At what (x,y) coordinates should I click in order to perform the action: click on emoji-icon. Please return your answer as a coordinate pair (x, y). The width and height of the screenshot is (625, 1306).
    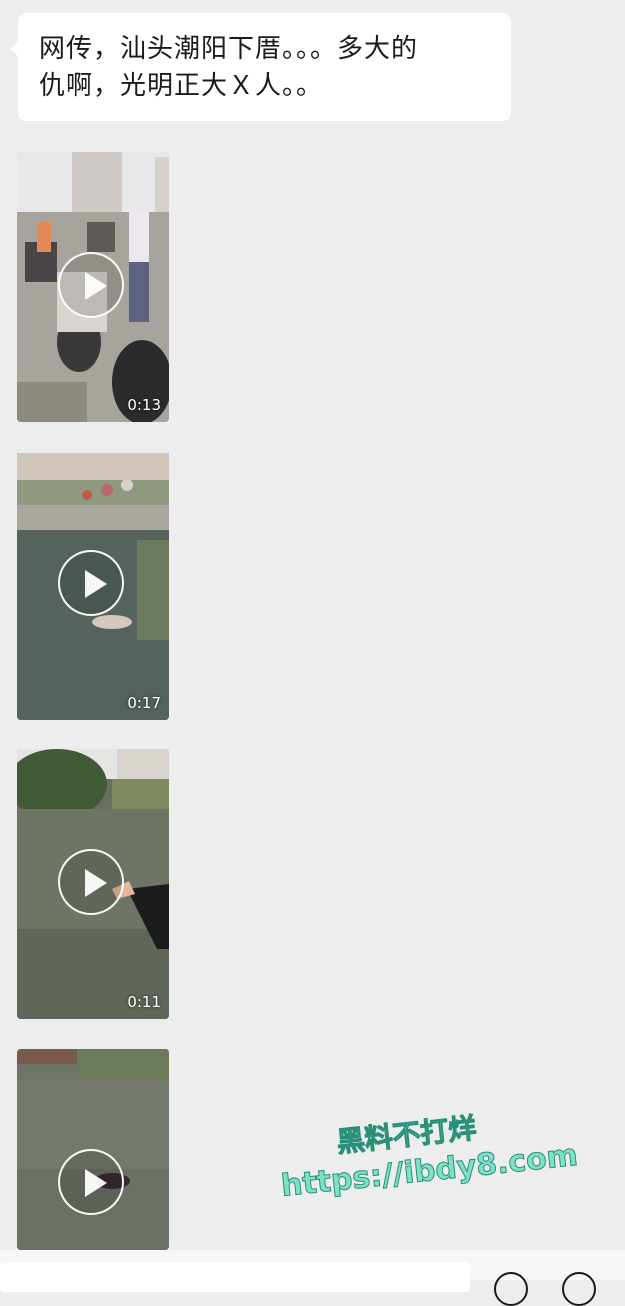
    Looking at the image, I should click on (511, 1289).